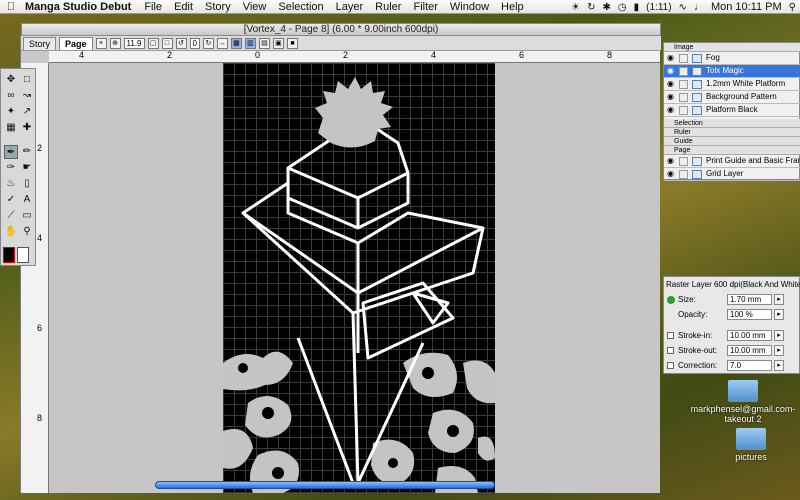 This screenshot has height=500, width=800. What do you see at coordinates (749, 314) in the screenshot?
I see `opacity-field: 100 %` at bounding box center [749, 314].